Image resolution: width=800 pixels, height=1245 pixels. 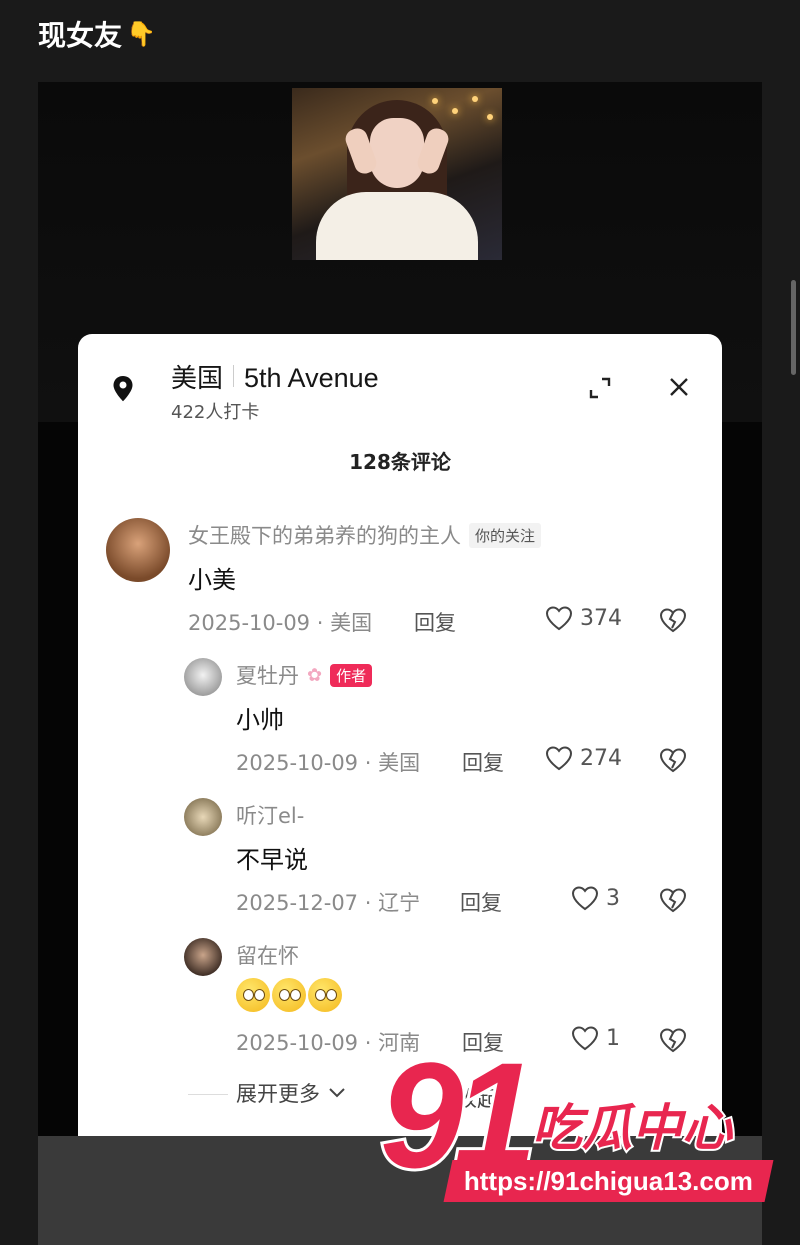 What do you see at coordinates (197, 379) in the screenshot?
I see `location-country: 美国` at bounding box center [197, 379].